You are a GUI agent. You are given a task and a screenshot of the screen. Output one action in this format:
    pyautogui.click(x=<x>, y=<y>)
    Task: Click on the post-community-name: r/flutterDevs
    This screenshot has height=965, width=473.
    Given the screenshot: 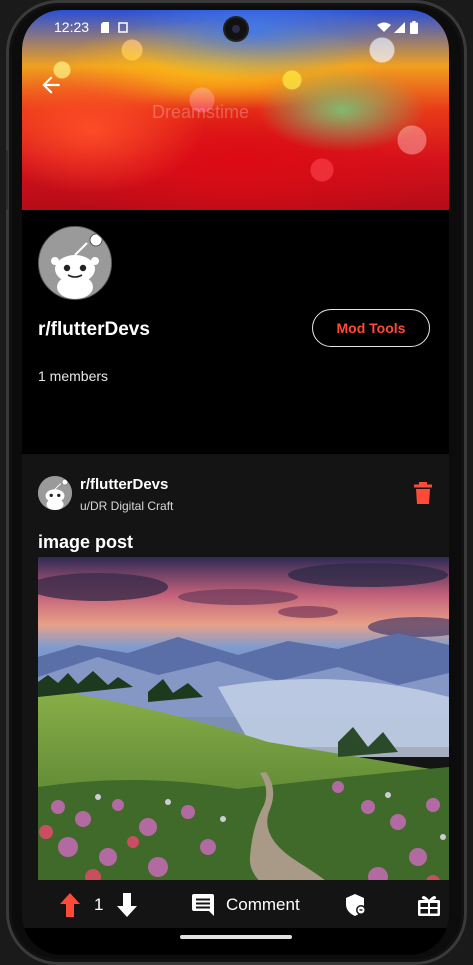 What is the action you would take?
    pyautogui.click(x=124, y=484)
    